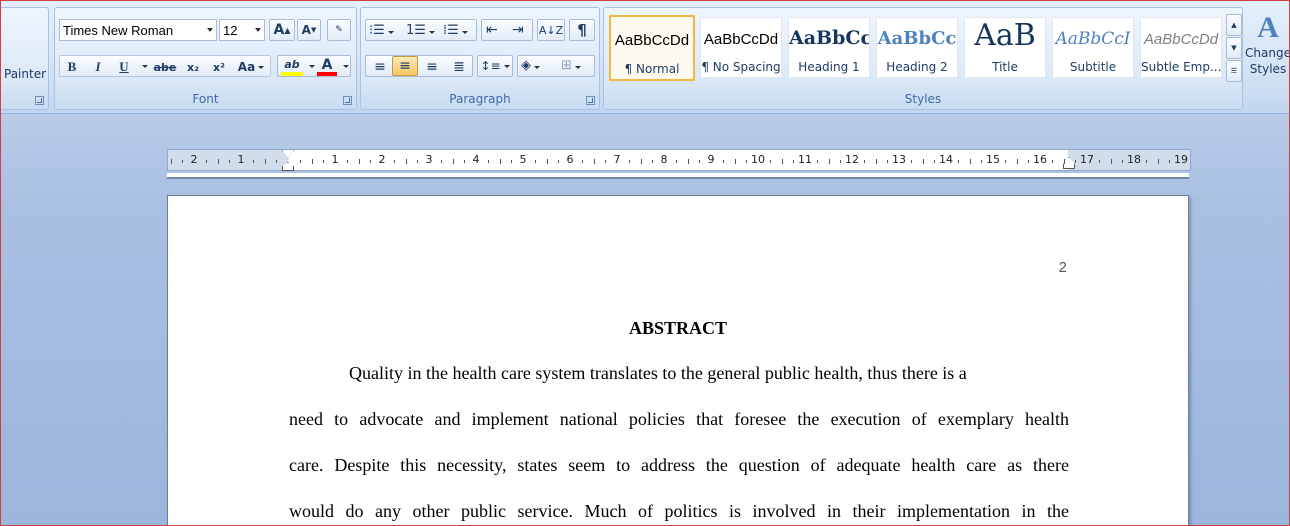  What do you see at coordinates (420, 30) in the screenshot?
I see `numbering-button: 1☰` at bounding box center [420, 30].